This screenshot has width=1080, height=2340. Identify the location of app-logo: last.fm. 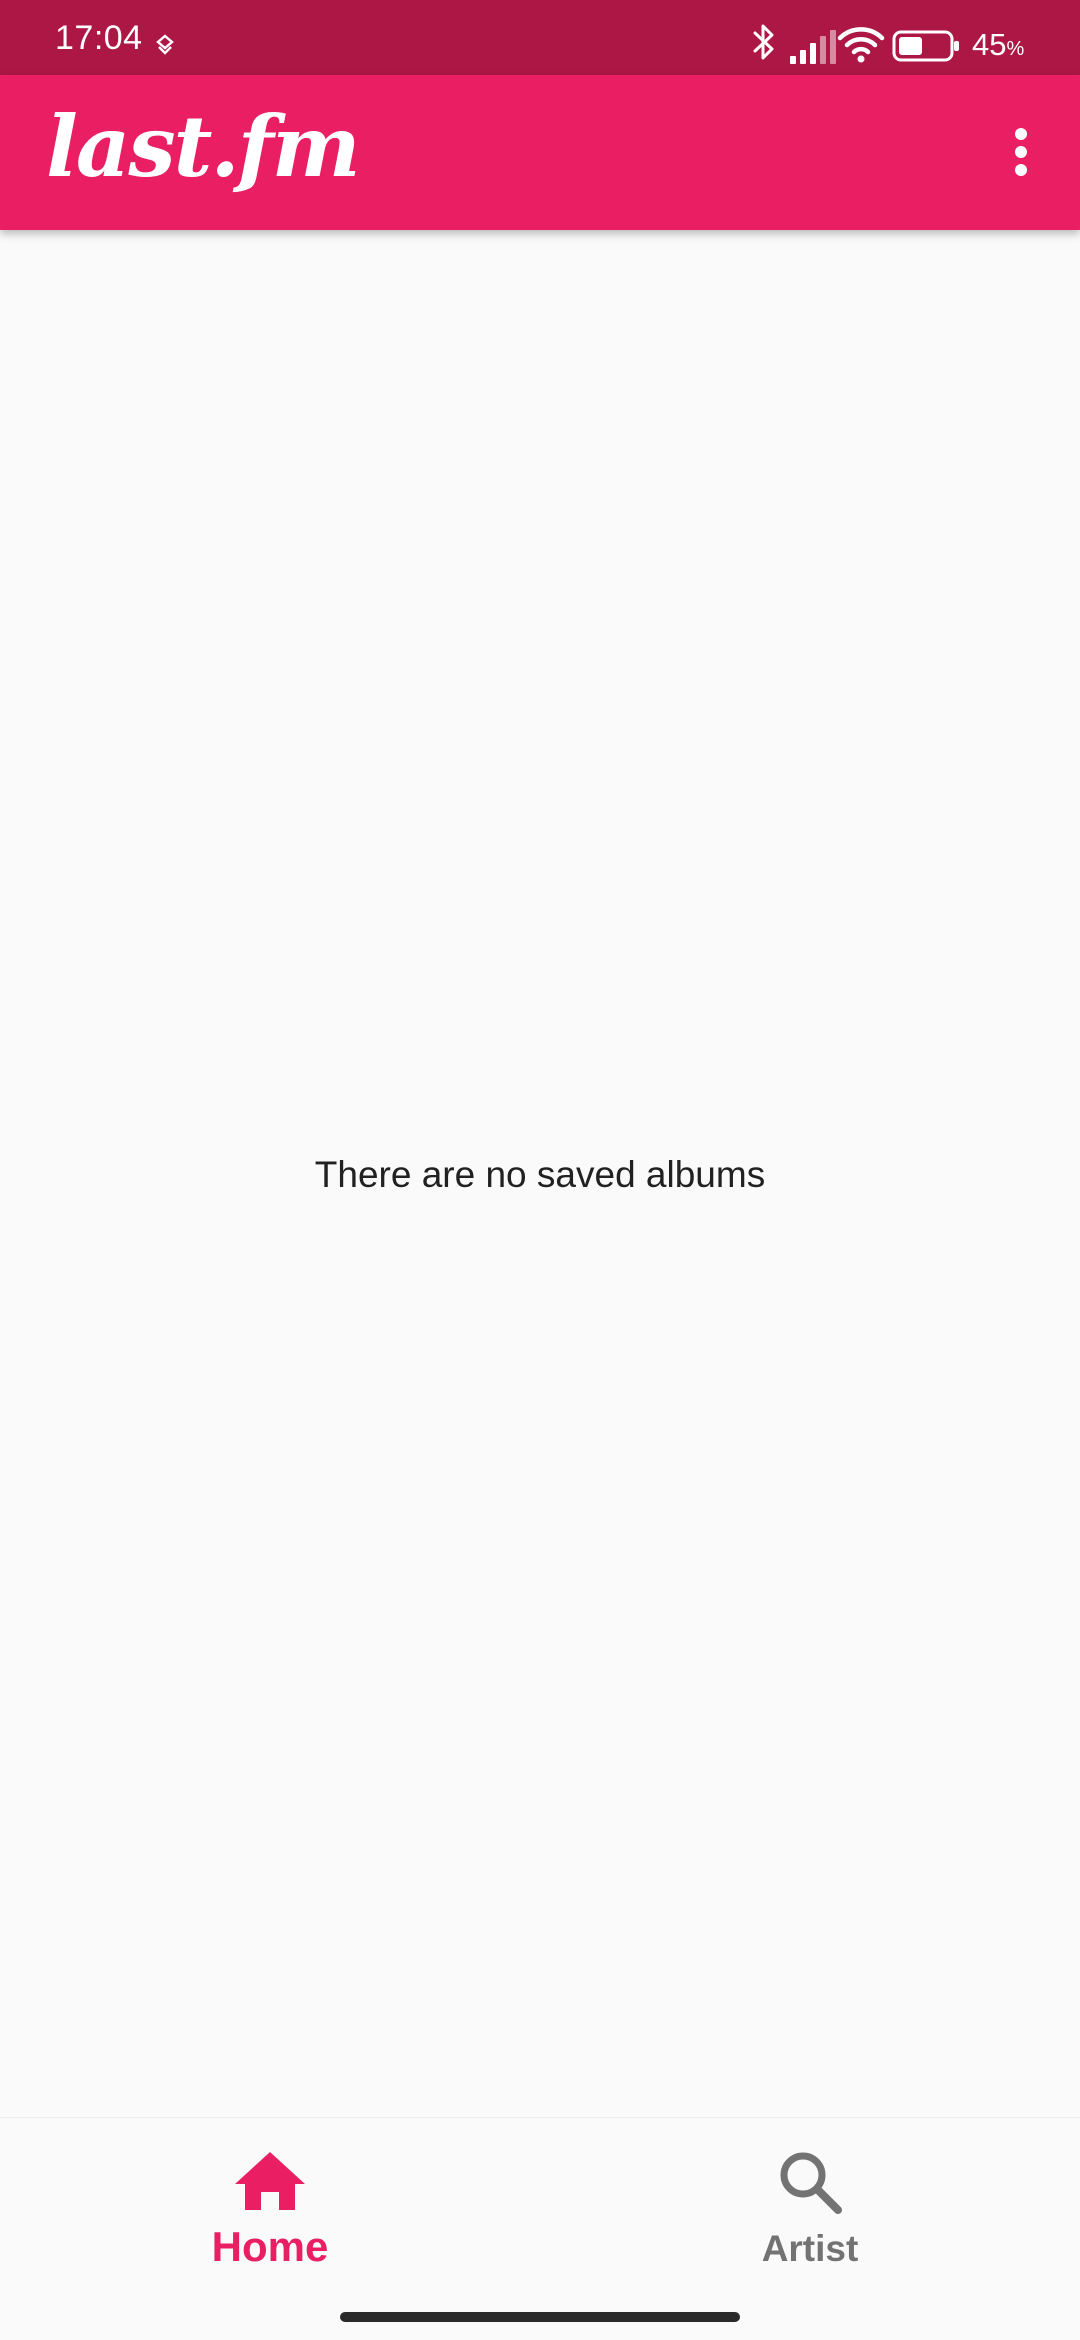
(203, 146).